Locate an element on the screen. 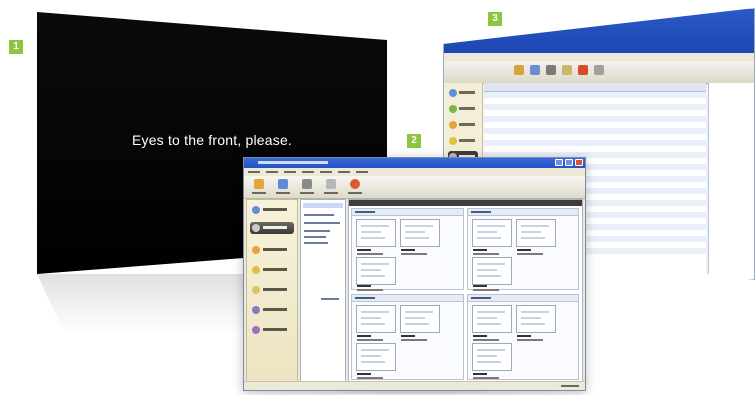 This screenshot has height=395, width=755. tree-item-selected is located at coordinates (323, 205).